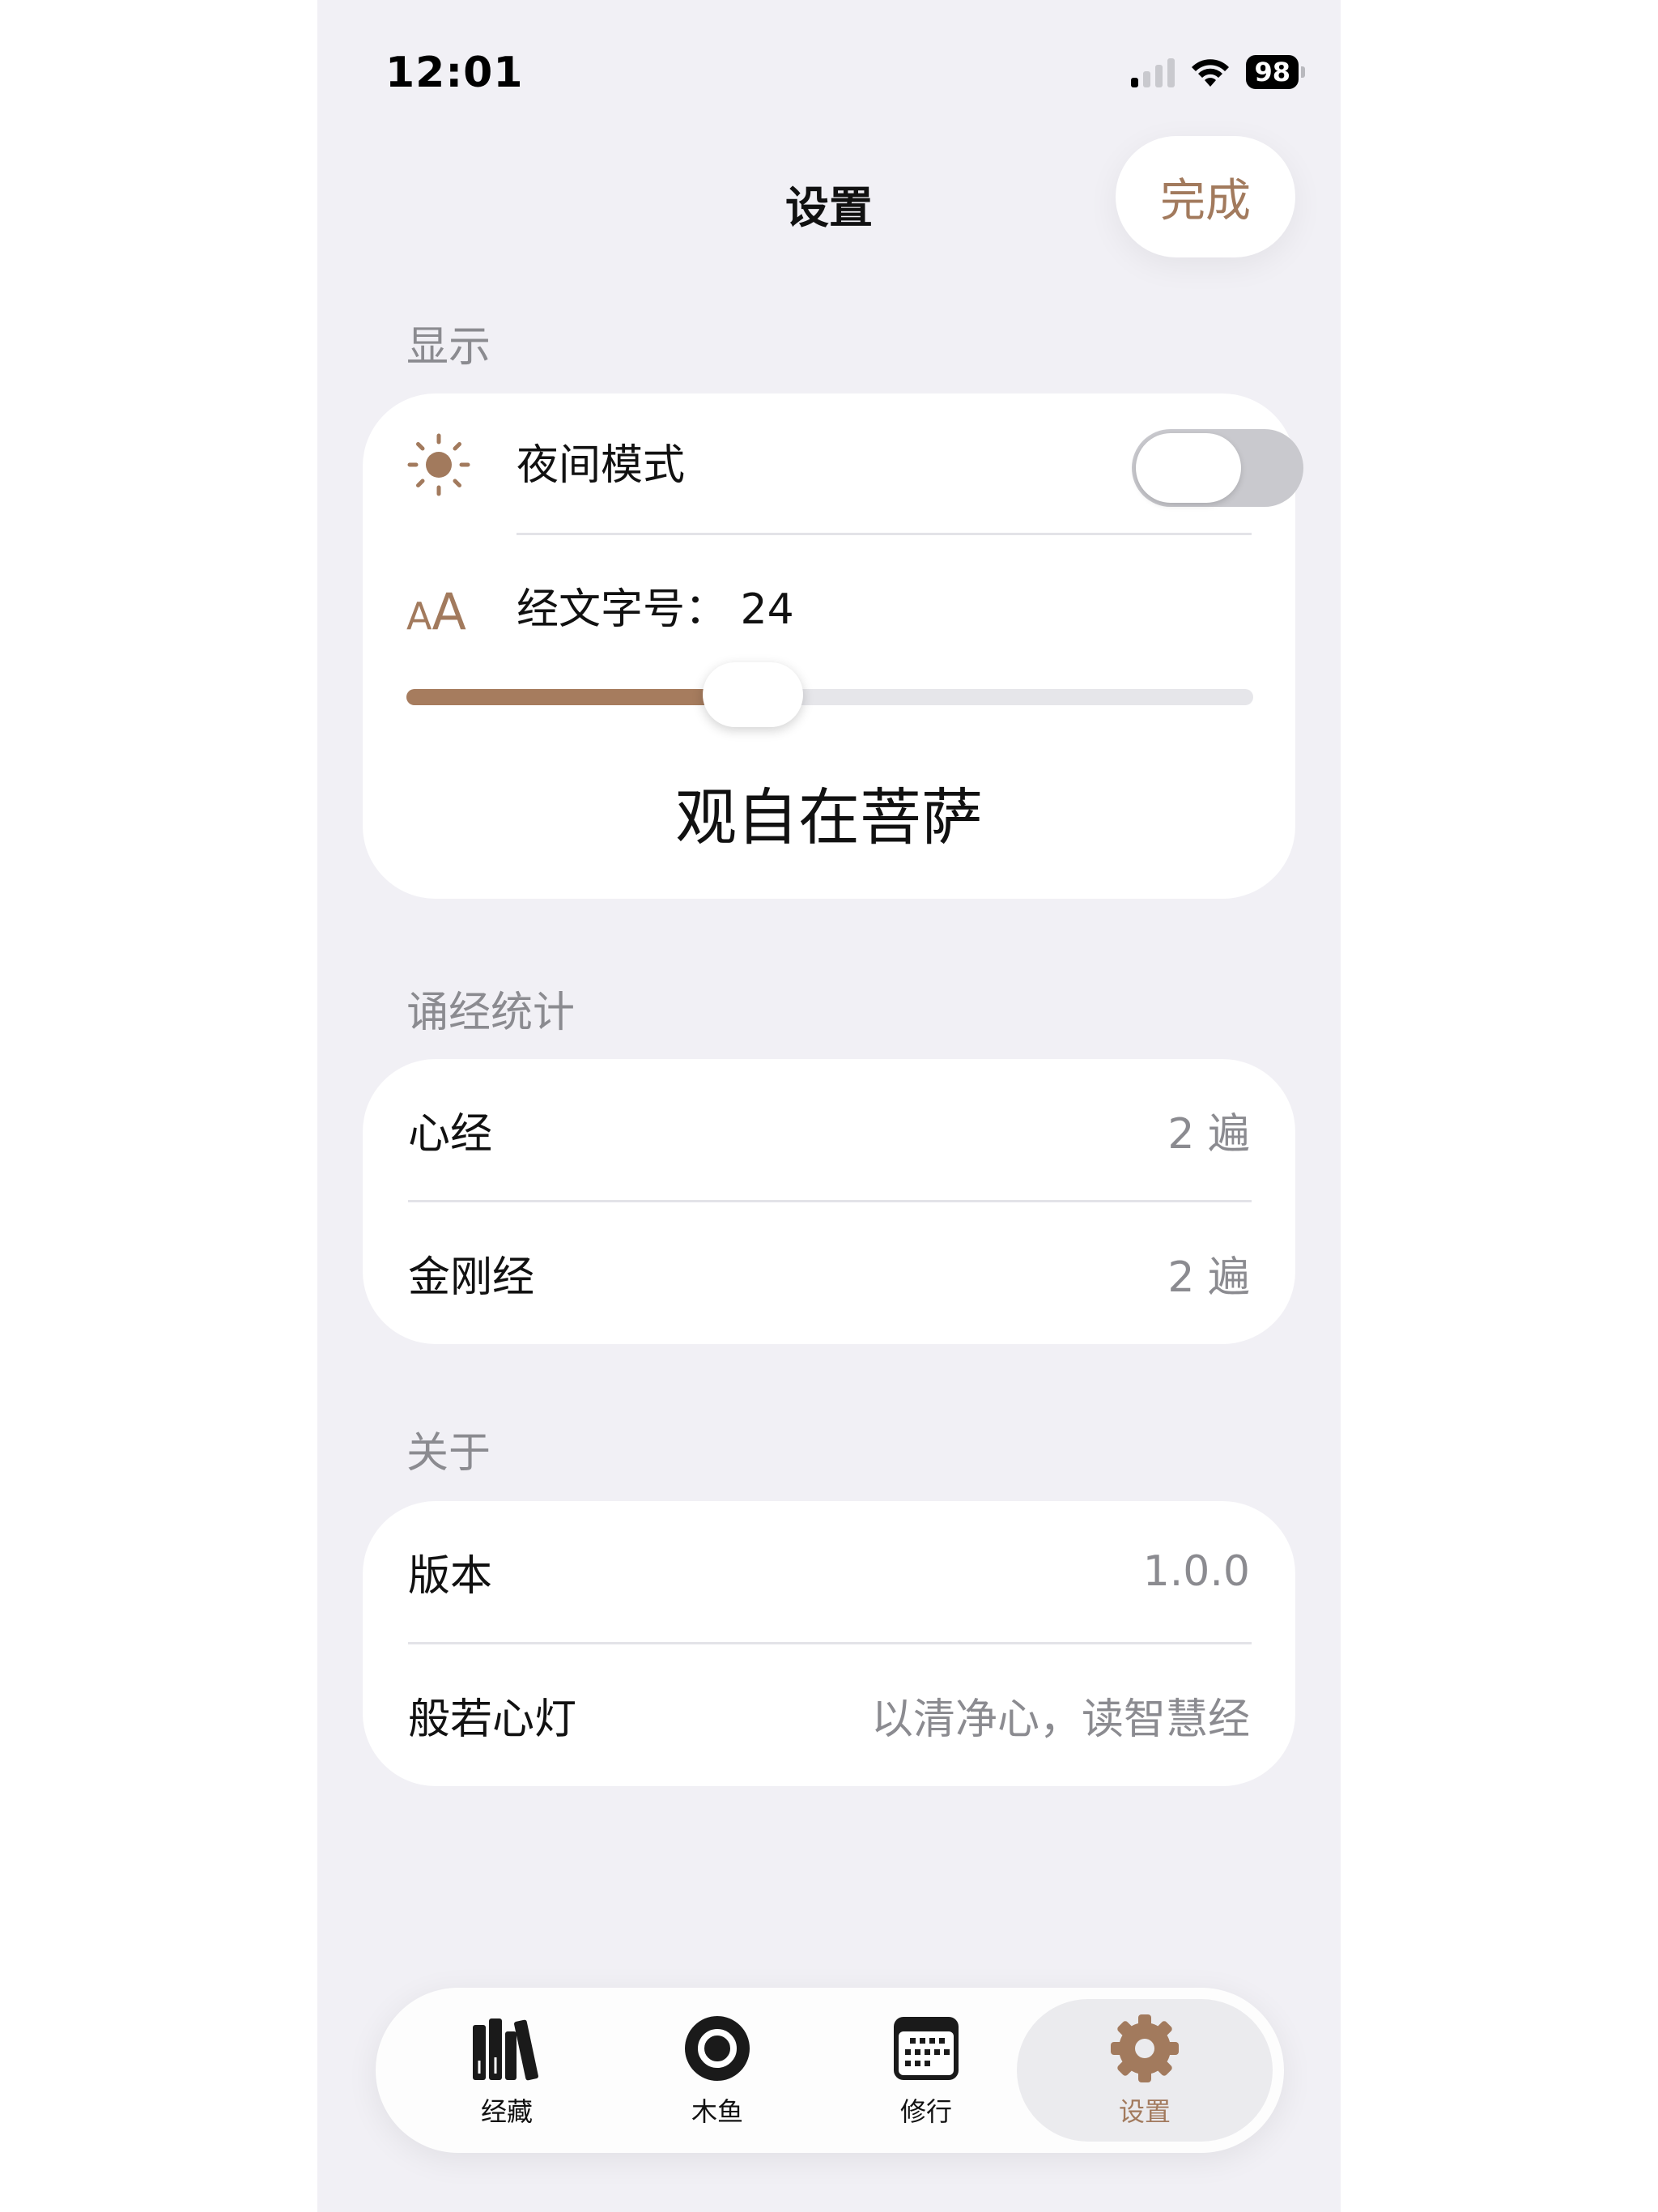  What do you see at coordinates (1211, 73) in the screenshot?
I see `wifi-icon` at bounding box center [1211, 73].